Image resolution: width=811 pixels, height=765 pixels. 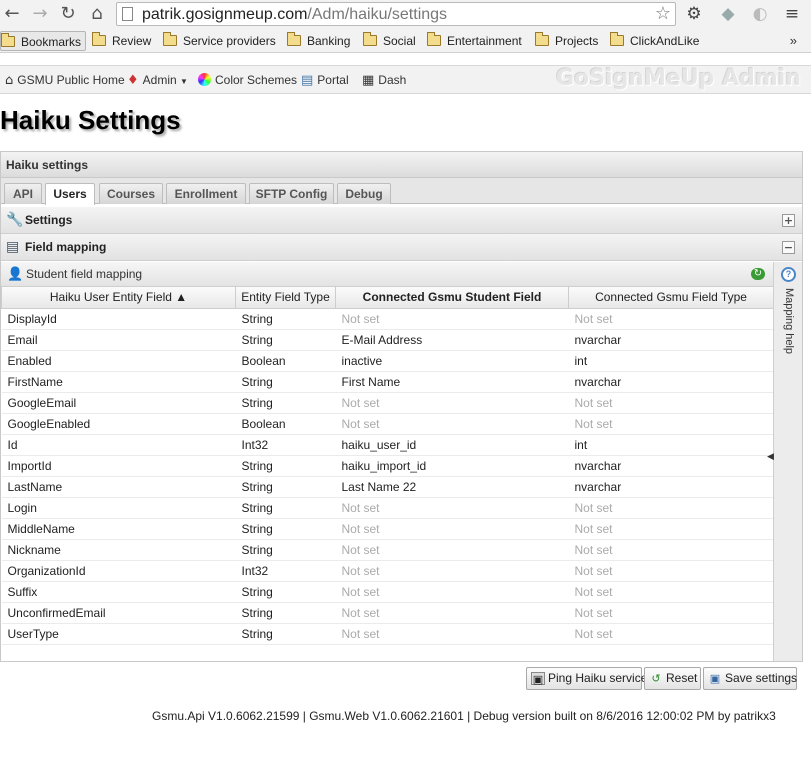 I want to click on table-row: GoogleEnabled Boolean Not set Not set, so click(x=387, y=424).